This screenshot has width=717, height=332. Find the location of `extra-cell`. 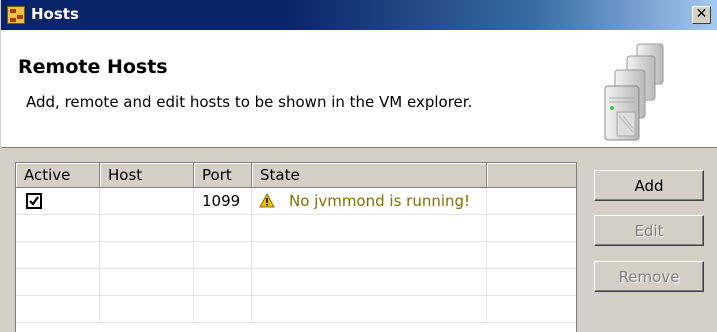

extra-cell is located at coordinates (531, 201).